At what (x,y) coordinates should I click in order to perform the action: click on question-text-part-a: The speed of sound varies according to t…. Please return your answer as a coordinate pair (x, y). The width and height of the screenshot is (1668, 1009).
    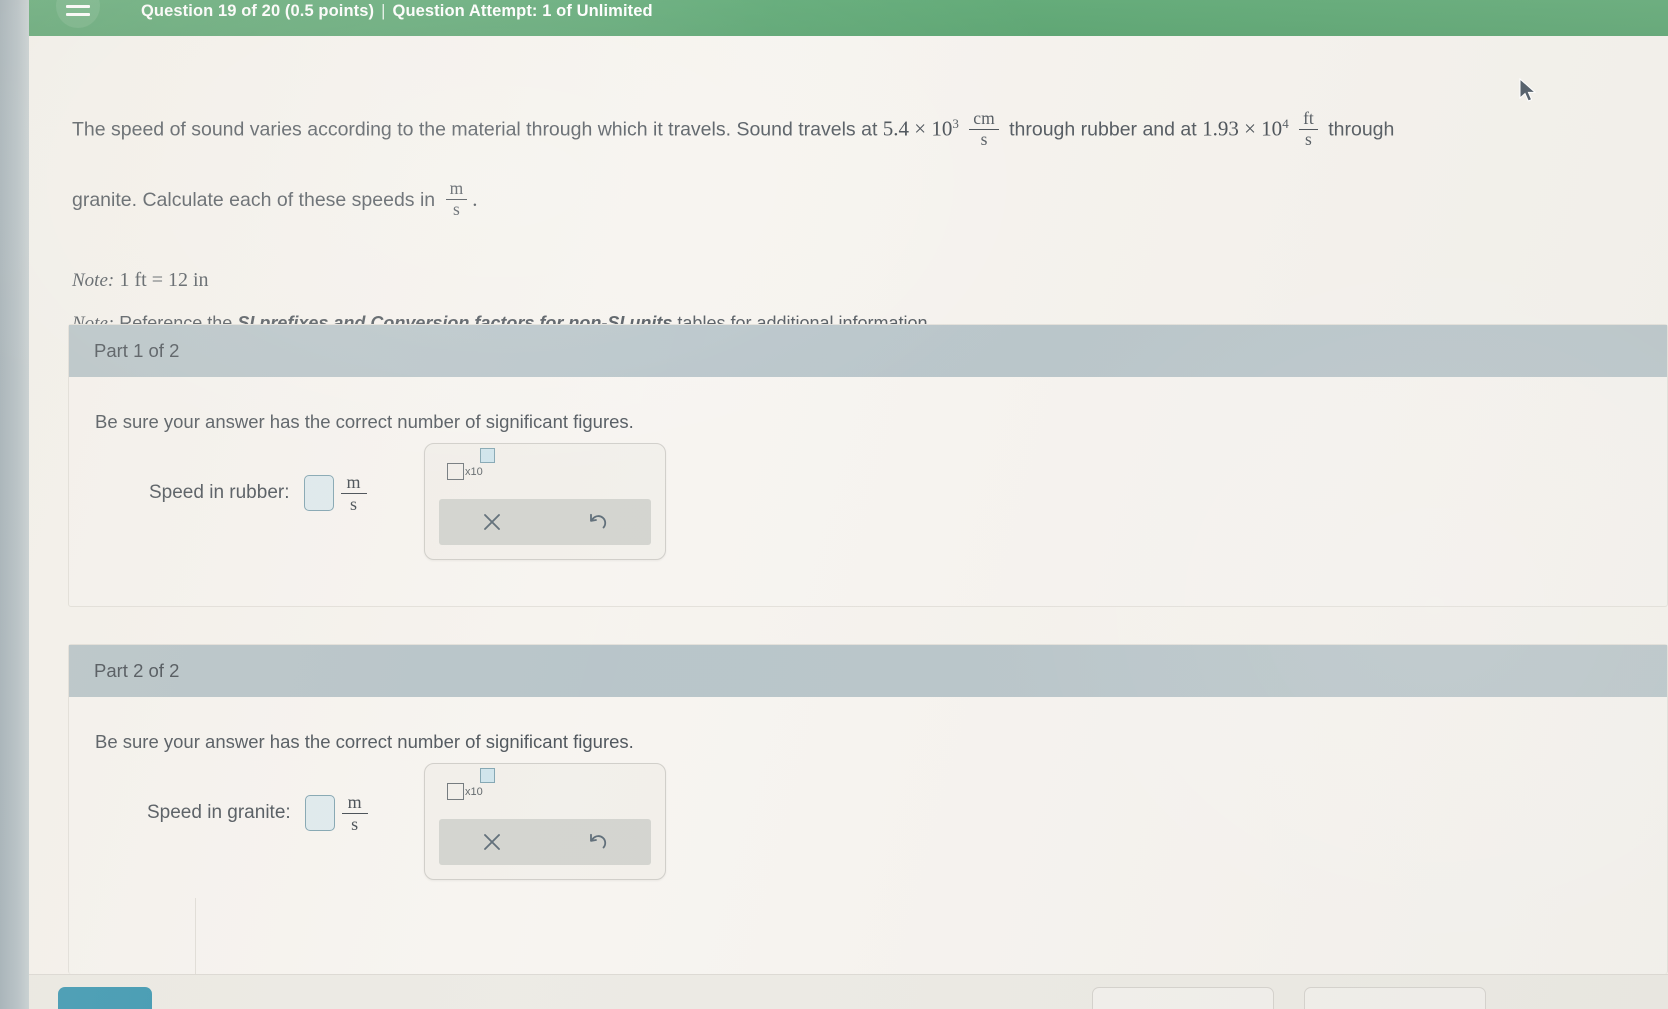
    Looking at the image, I should click on (475, 129).